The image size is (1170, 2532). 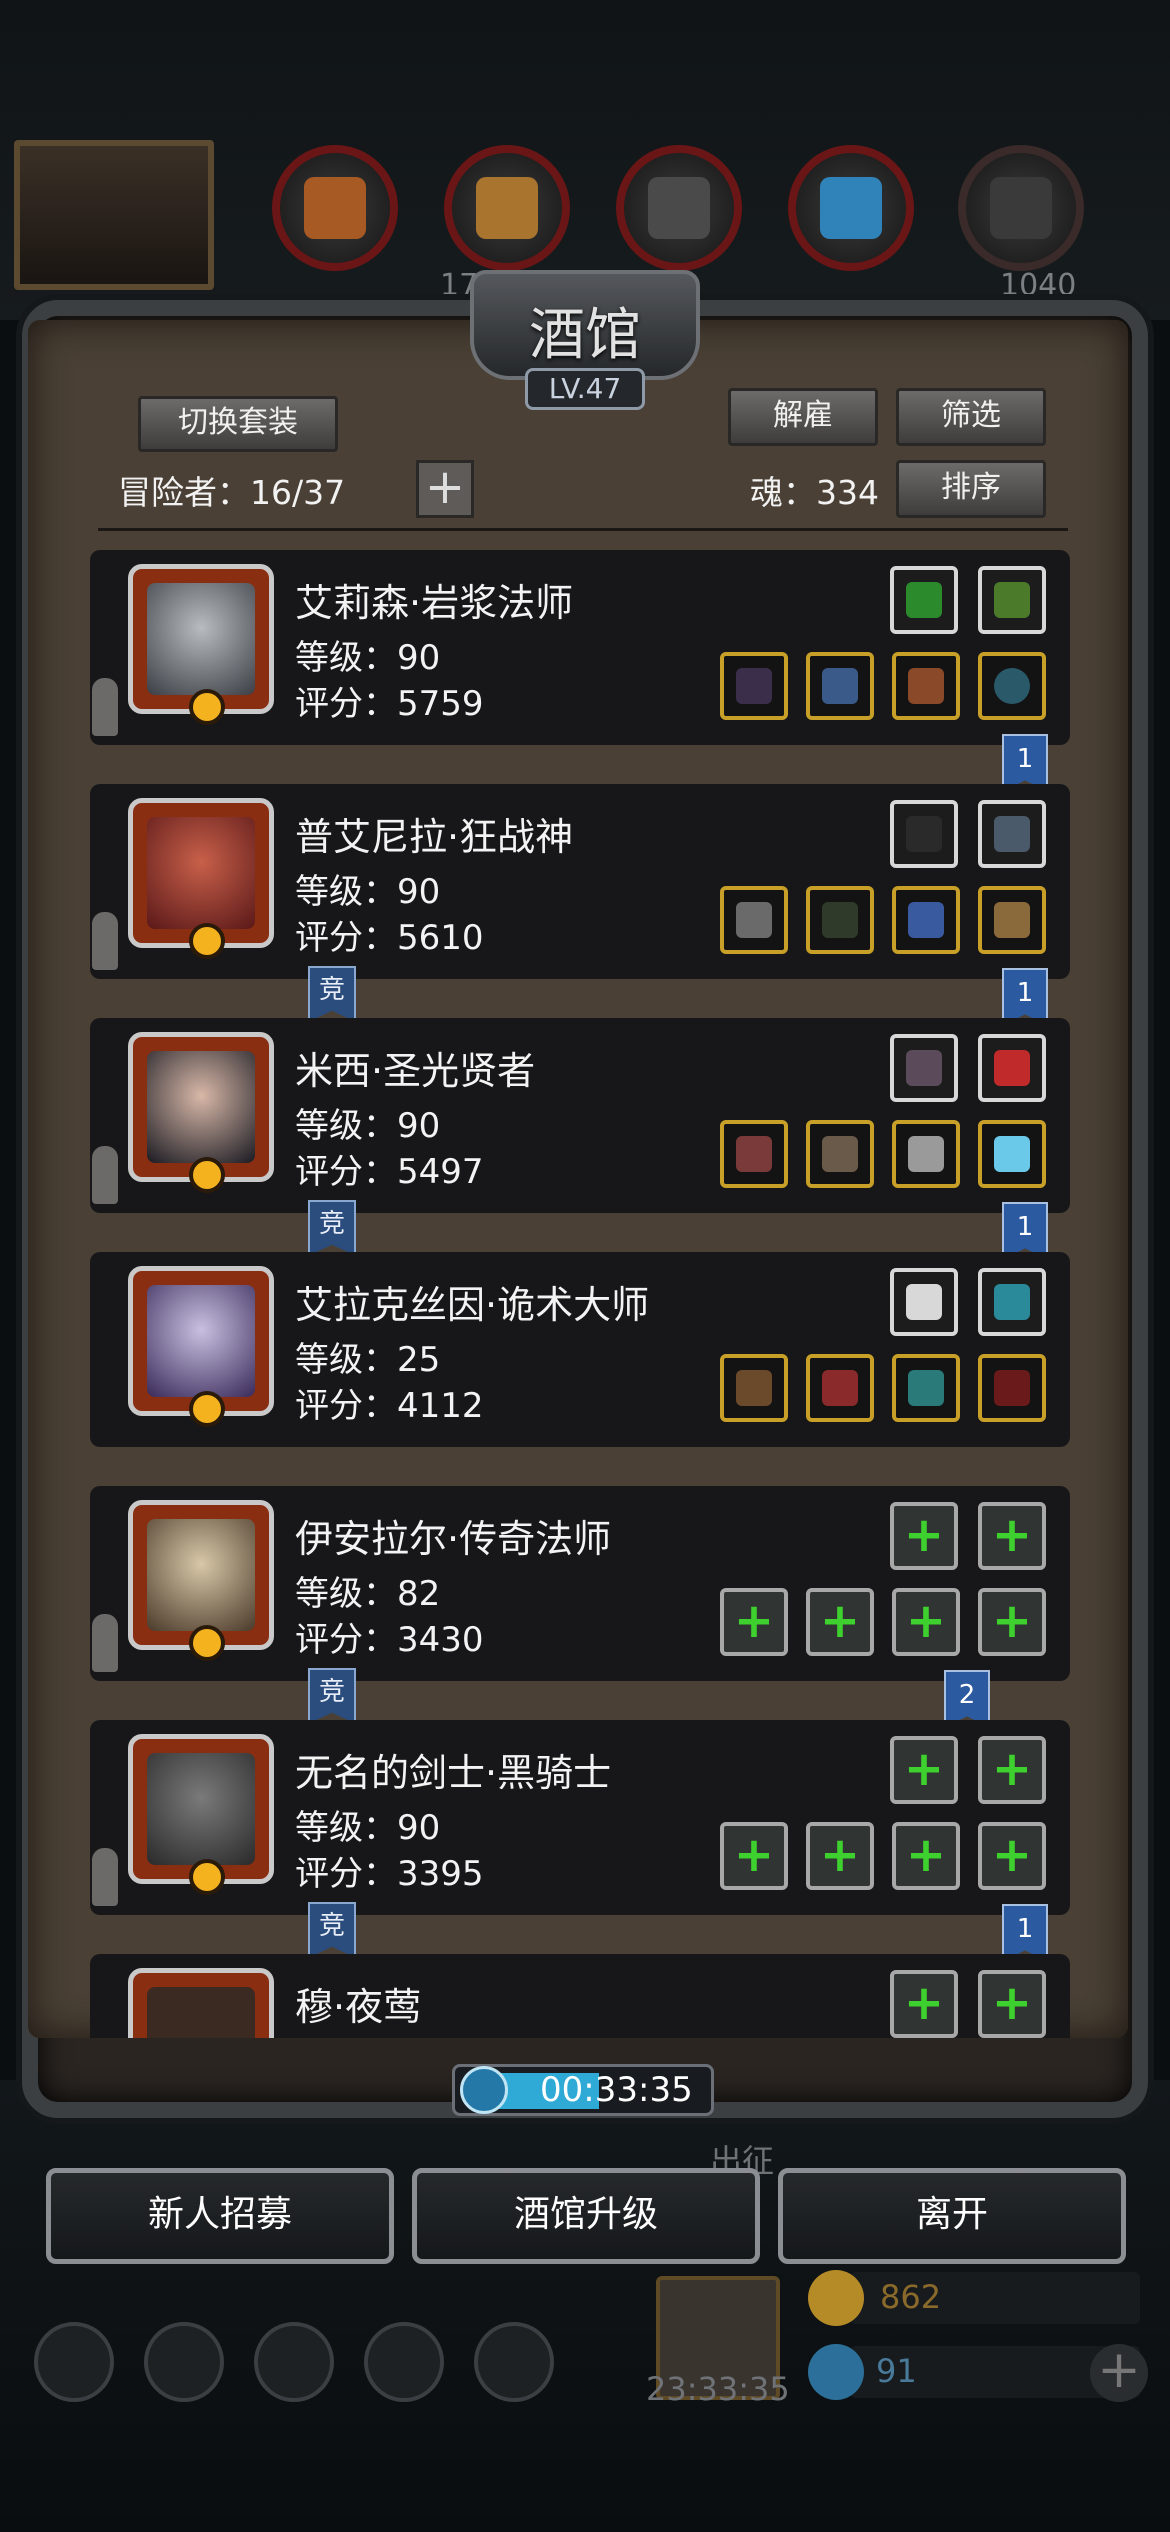 What do you see at coordinates (851, 208) in the screenshot?
I see `crystal-resource-icon` at bounding box center [851, 208].